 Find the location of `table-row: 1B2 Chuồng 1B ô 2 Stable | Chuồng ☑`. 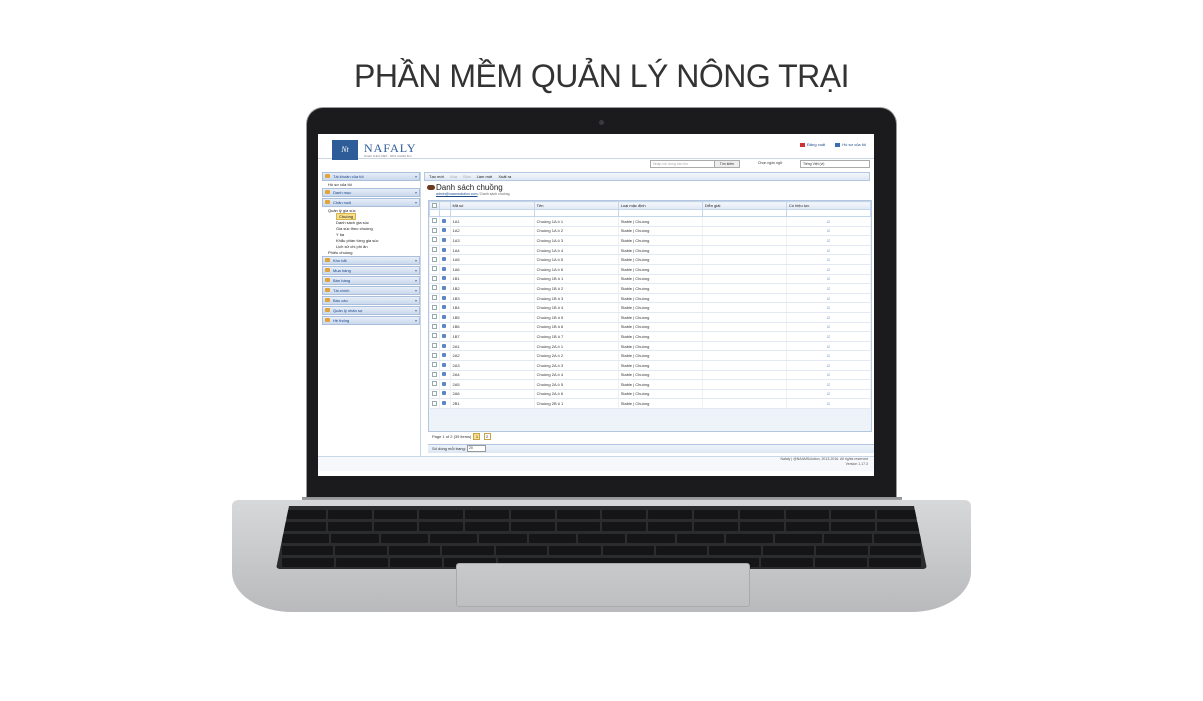

table-row: 1B2 Chuồng 1B ô 2 Stable | Chuồng ☑ is located at coordinates (650, 288).